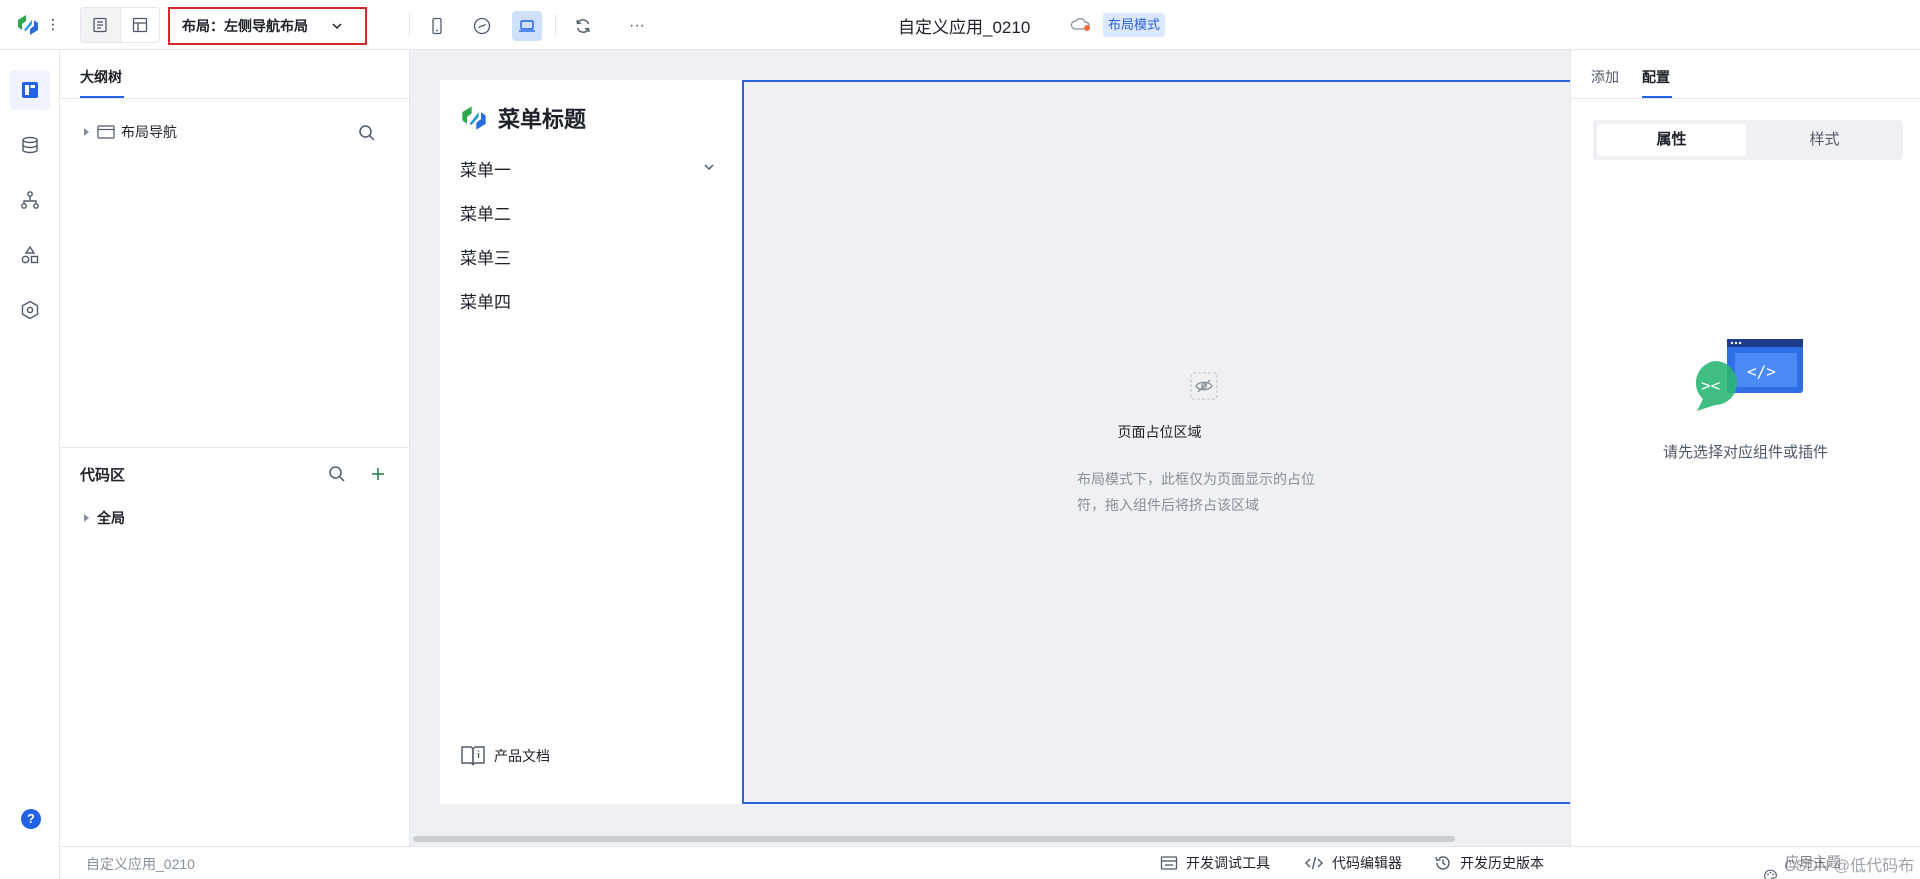 The image size is (1920, 879). What do you see at coordinates (30, 464) in the screenshot?
I see `left-rail: ?` at bounding box center [30, 464].